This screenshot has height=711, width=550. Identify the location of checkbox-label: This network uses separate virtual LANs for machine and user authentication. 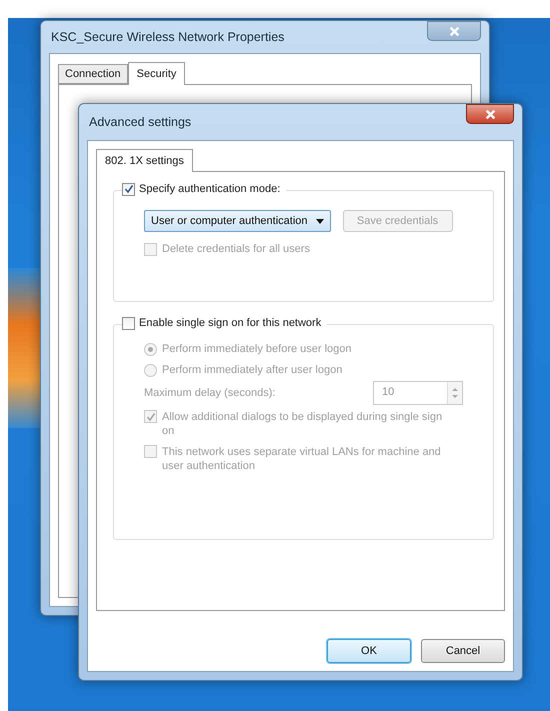
(302, 459).